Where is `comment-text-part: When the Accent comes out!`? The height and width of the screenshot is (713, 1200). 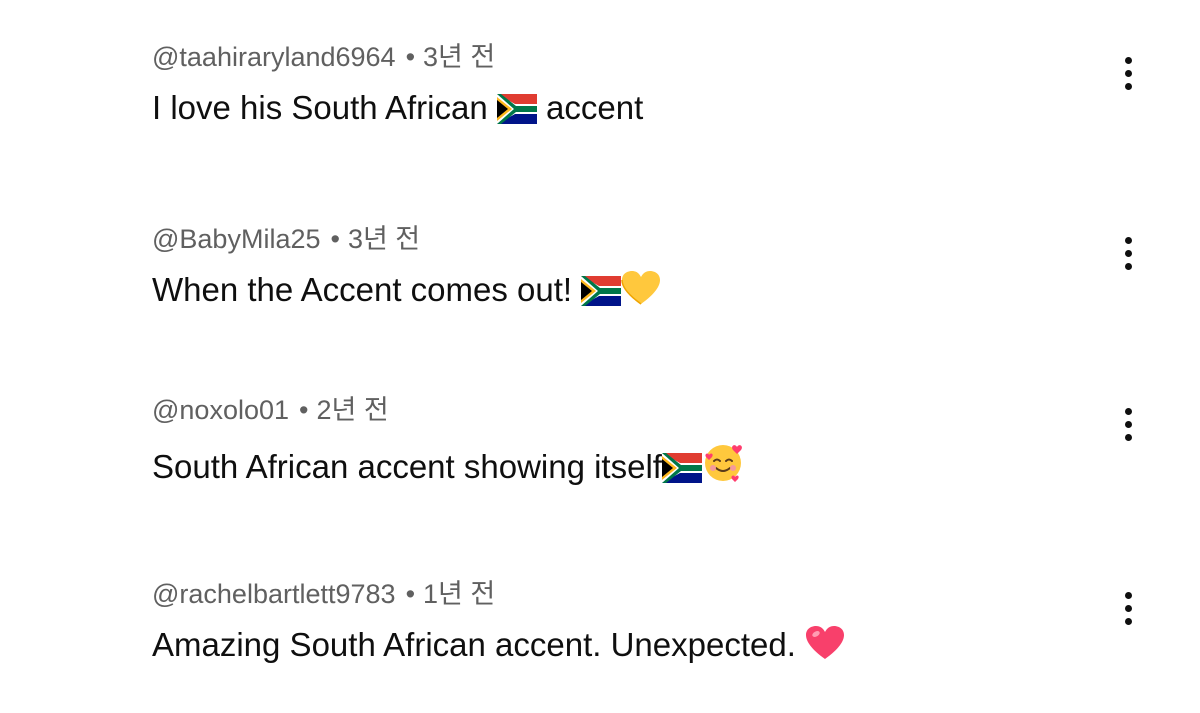
comment-text-part: When the Accent comes out! is located at coordinates (367, 289).